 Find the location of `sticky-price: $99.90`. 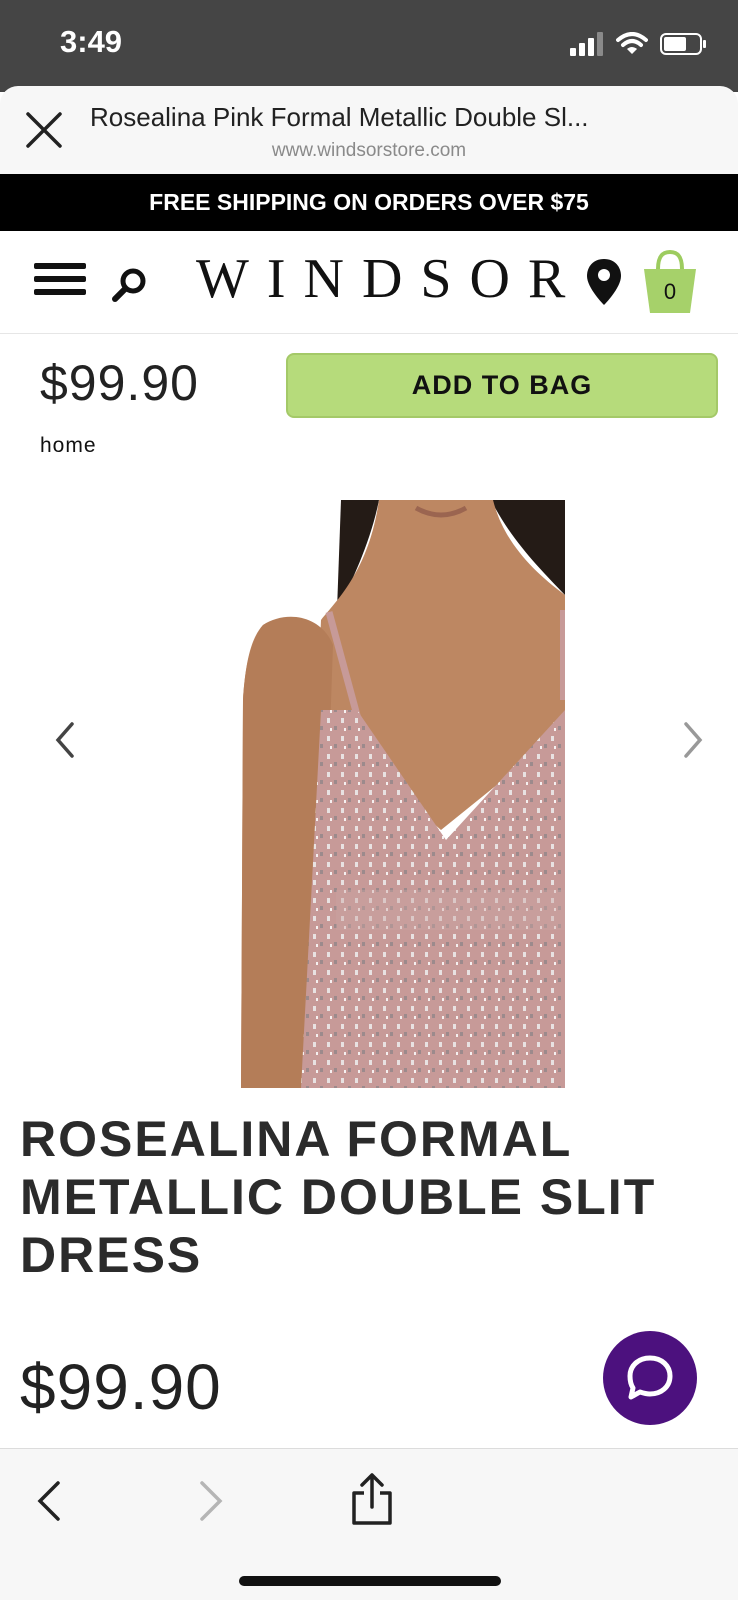

sticky-price: $99.90 is located at coordinates (119, 383).